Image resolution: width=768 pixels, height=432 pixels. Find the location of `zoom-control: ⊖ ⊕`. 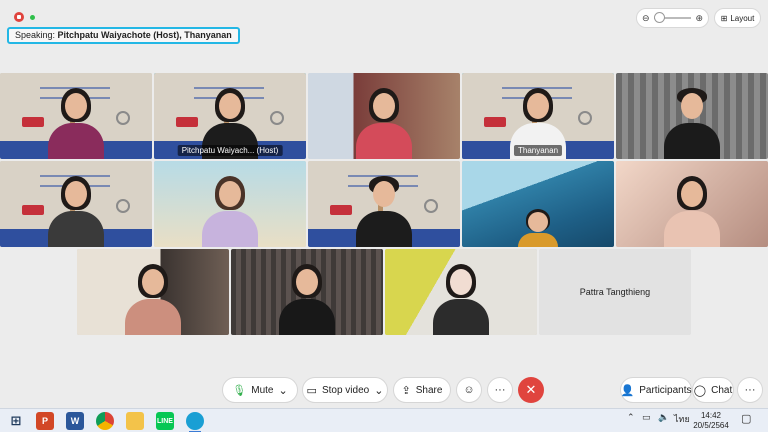

zoom-control: ⊖ ⊕ is located at coordinates (672, 18).